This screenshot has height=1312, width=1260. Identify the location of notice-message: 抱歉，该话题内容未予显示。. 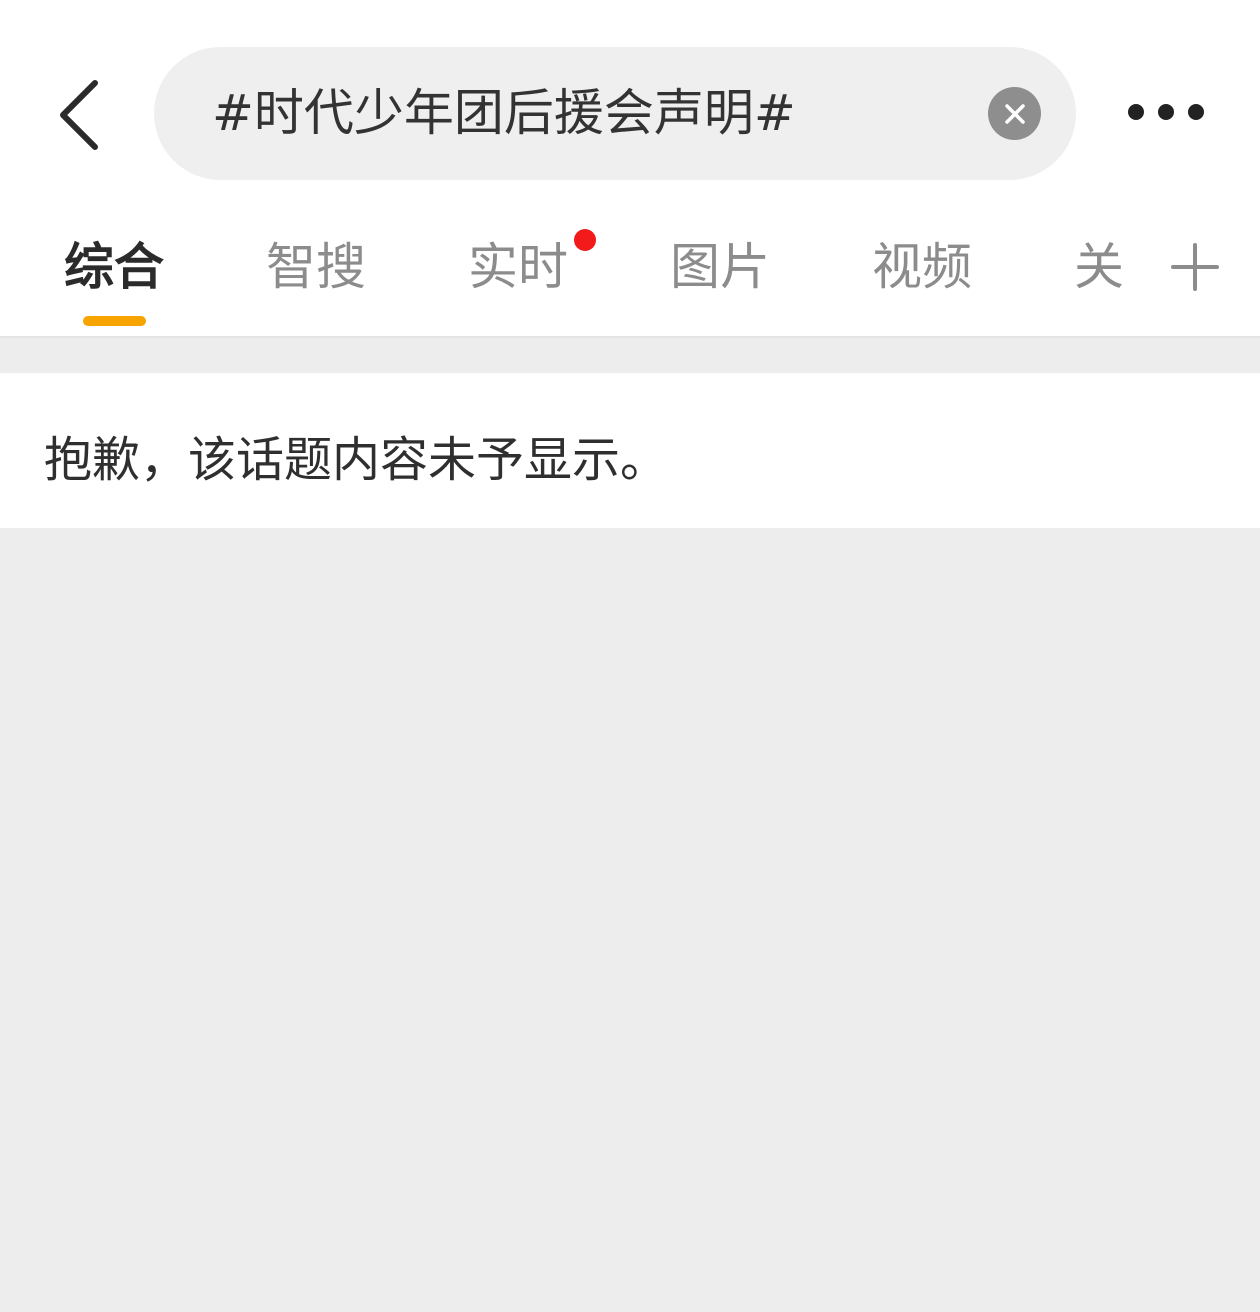
(356, 460).